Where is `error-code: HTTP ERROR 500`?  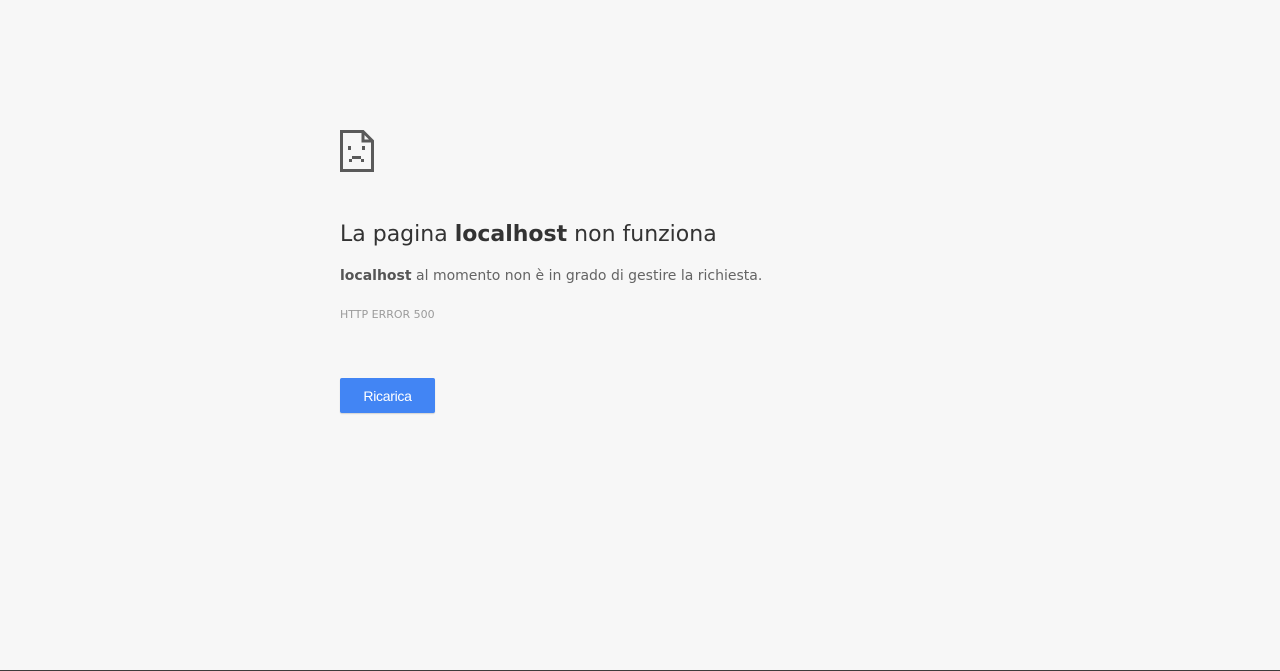 error-code: HTTP ERROR 500 is located at coordinates (387, 314).